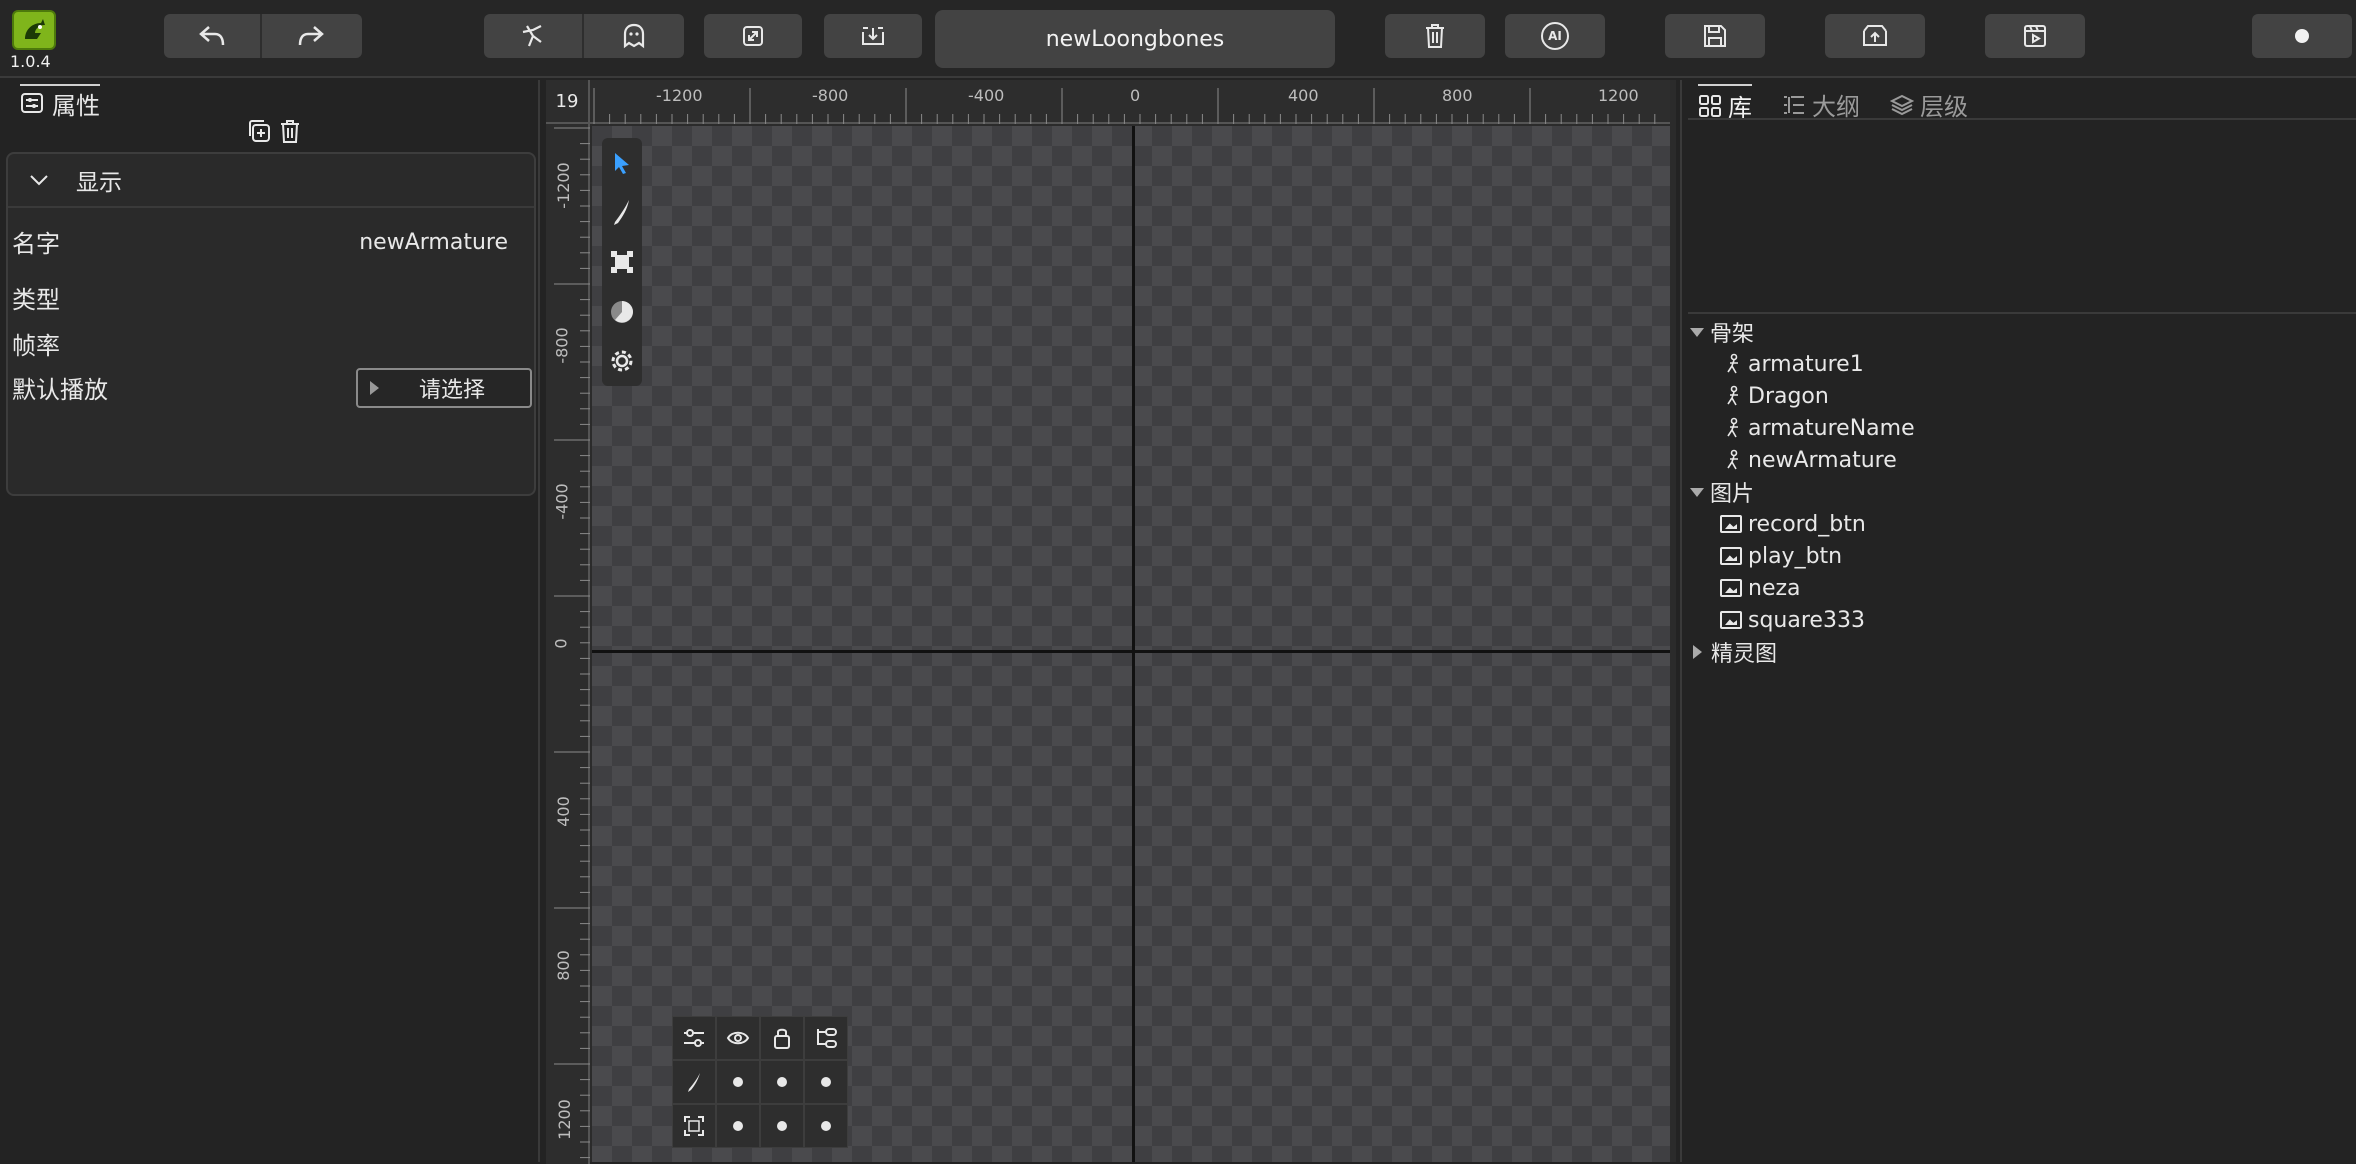 The height and width of the screenshot is (1164, 2356). What do you see at coordinates (1618, 95) in the screenshot?
I see `ruler-x-label: 1200` at bounding box center [1618, 95].